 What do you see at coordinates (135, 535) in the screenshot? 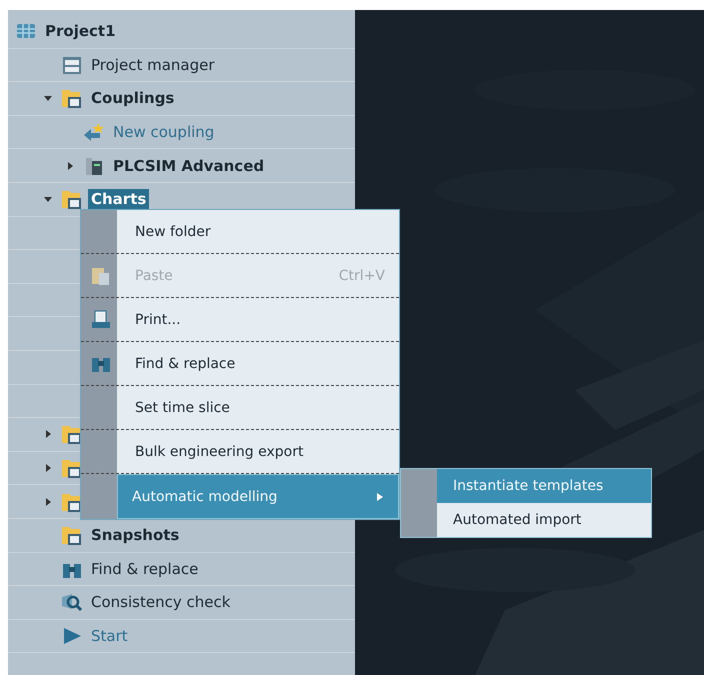
I see `tree-item: Snapshots` at bounding box center [135, 535].